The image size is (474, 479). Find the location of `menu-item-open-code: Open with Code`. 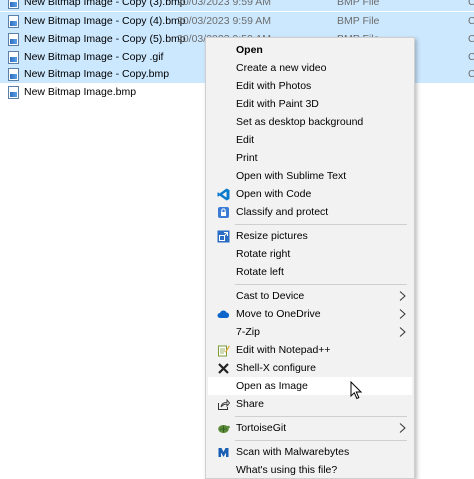

menu-item-open-code: Open with Code is located at coordinates (310, 194).